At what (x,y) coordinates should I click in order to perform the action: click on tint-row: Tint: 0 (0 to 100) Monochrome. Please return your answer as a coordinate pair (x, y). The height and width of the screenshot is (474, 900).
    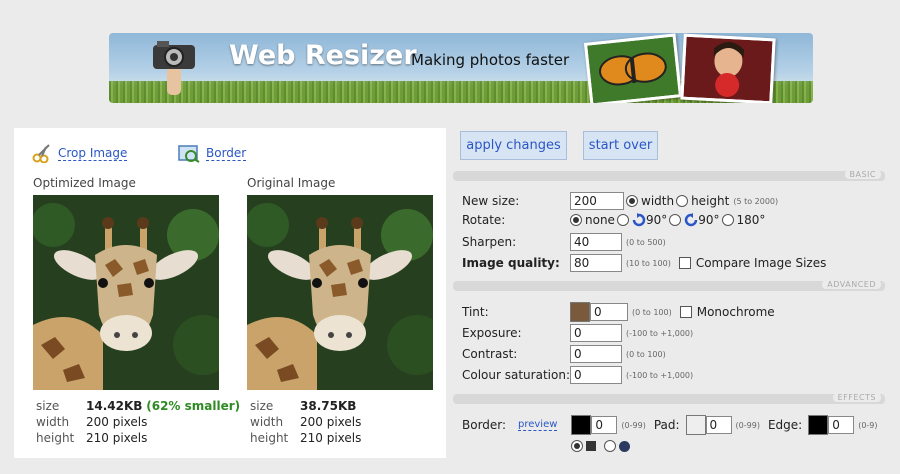
    Looking at the image, I should click on (618, 312).